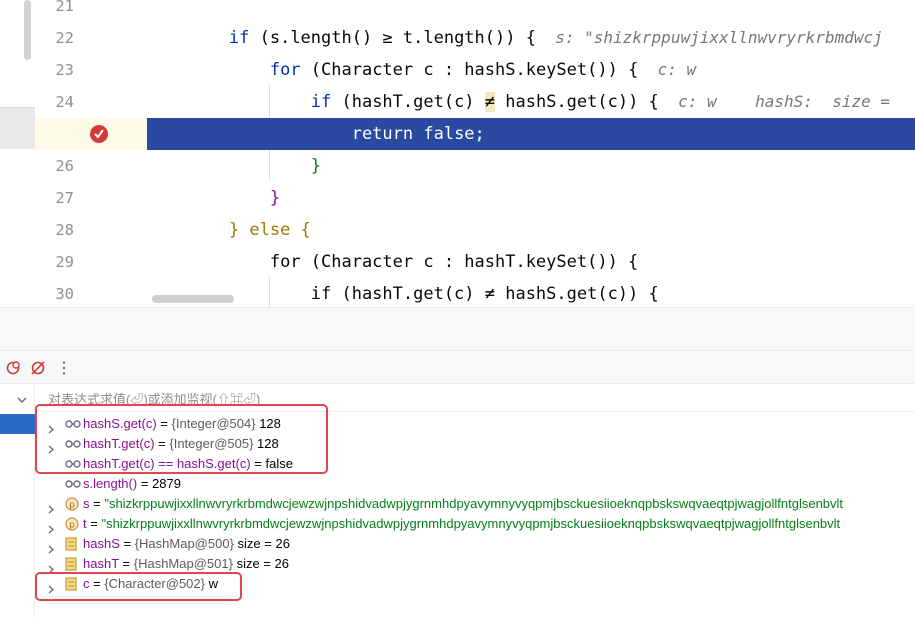 Image resolution: width=915 pixels, height=617 pixels. Describe the element at coordinates (13, 368) in the screenshot. I see `view-breakpoints-icon` at that location.